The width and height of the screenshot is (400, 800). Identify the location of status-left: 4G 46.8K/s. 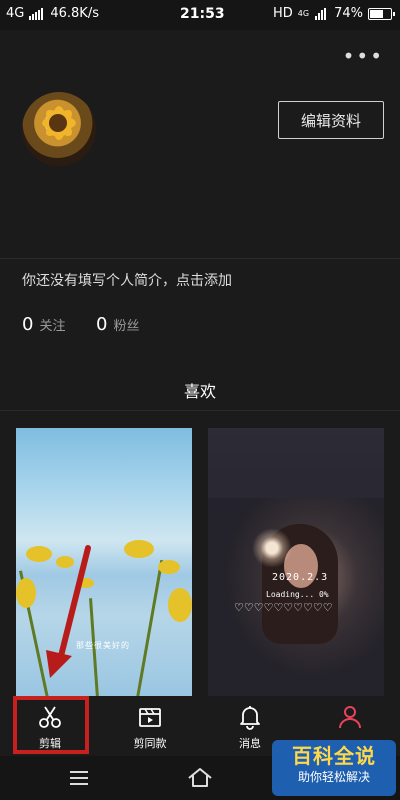
(52, 13).